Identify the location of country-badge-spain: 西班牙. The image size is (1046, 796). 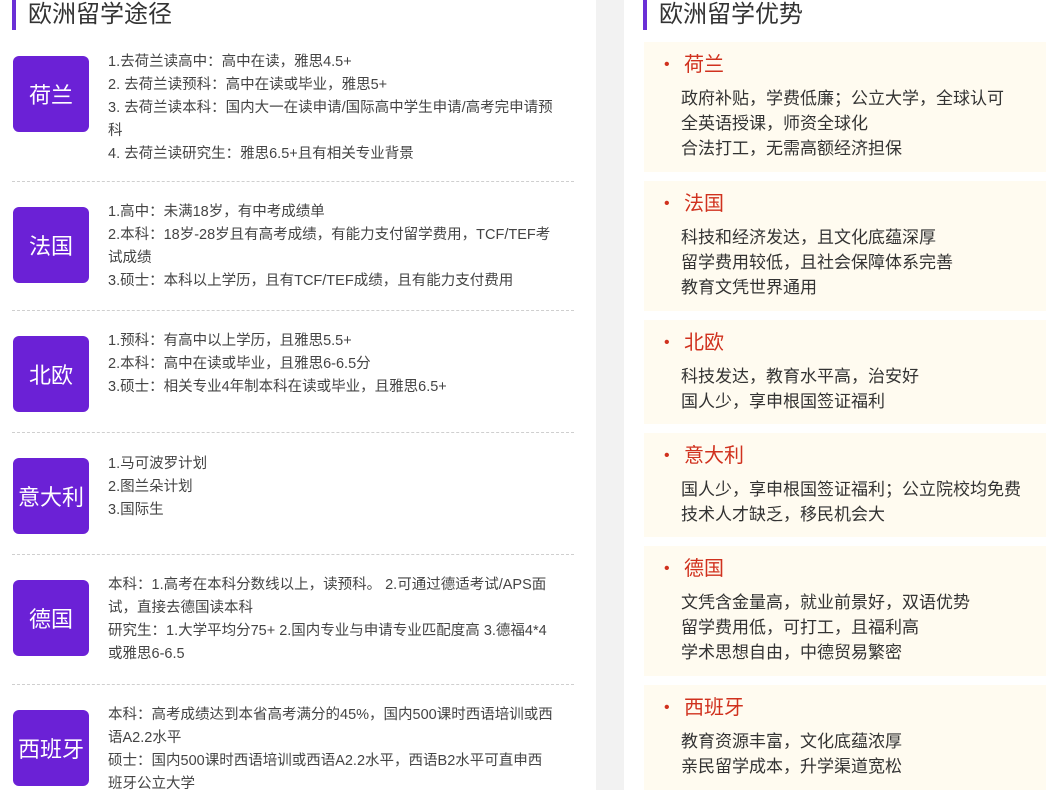
(51, 748).